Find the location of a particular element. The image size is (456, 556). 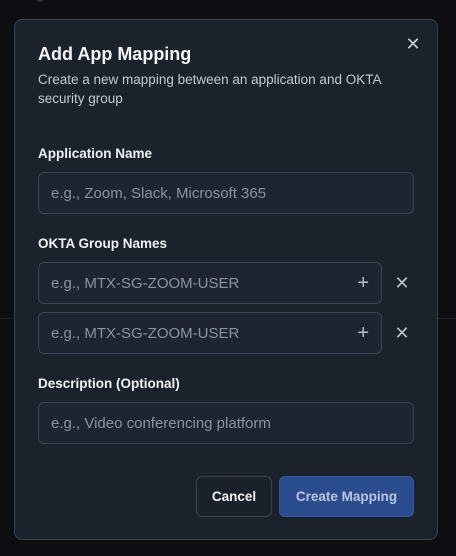

cancel-button: Cancel is located at coordinates (234, 496).